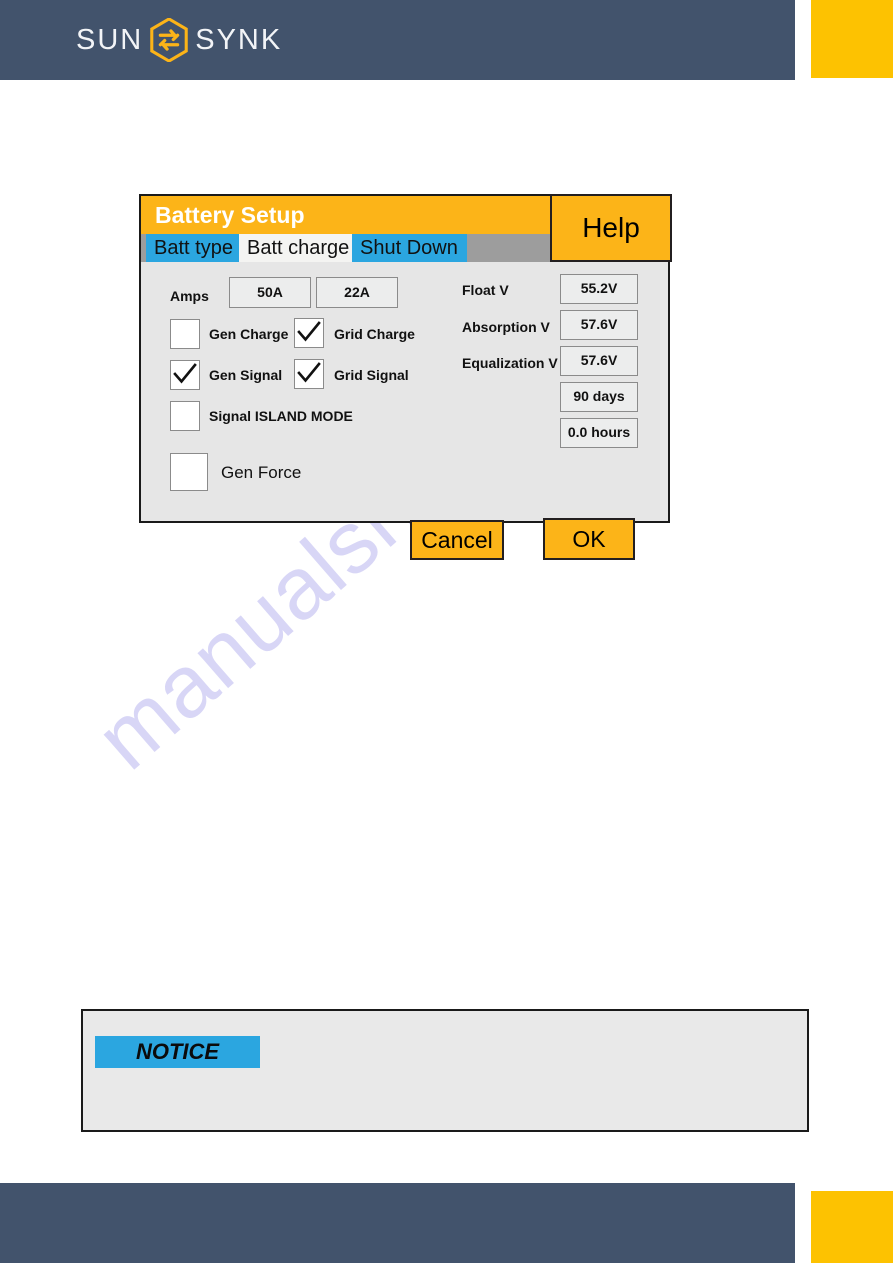  What do you see at coordinates (445, 1070) in the screenshot?
I see `notice-box: NOTICE` at bounding box center [445, 1070].